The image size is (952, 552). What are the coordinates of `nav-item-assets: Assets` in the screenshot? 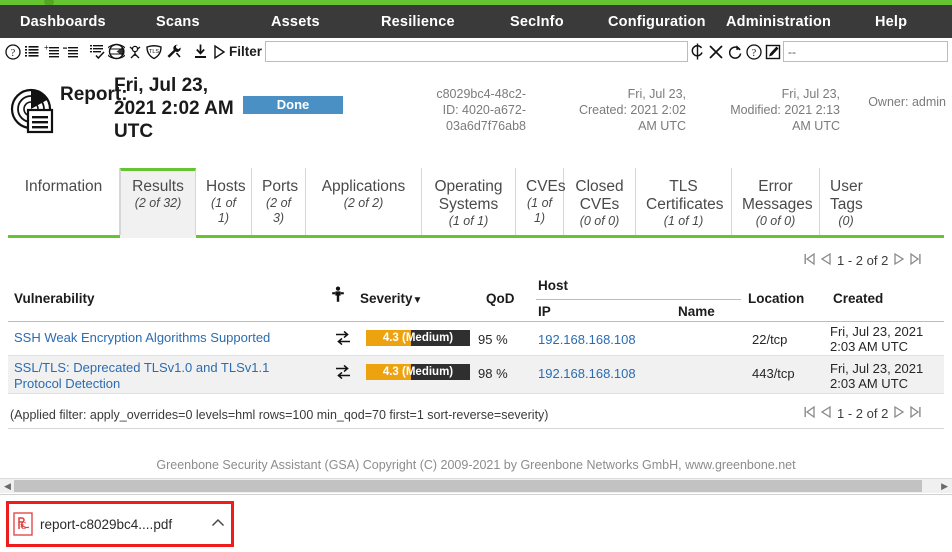 It's located at (295, 22).